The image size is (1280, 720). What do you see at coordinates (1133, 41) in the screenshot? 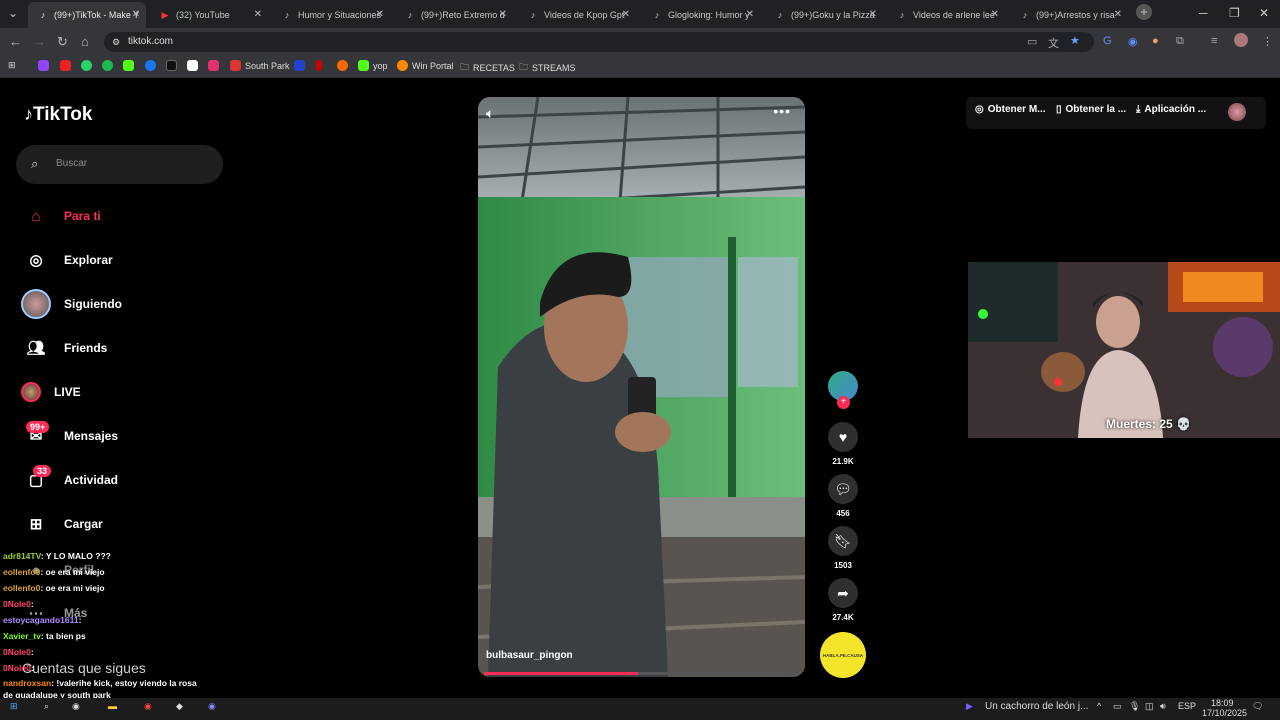
I see `extension-audio-icon: ◉` at bounding box center [1133, 41].